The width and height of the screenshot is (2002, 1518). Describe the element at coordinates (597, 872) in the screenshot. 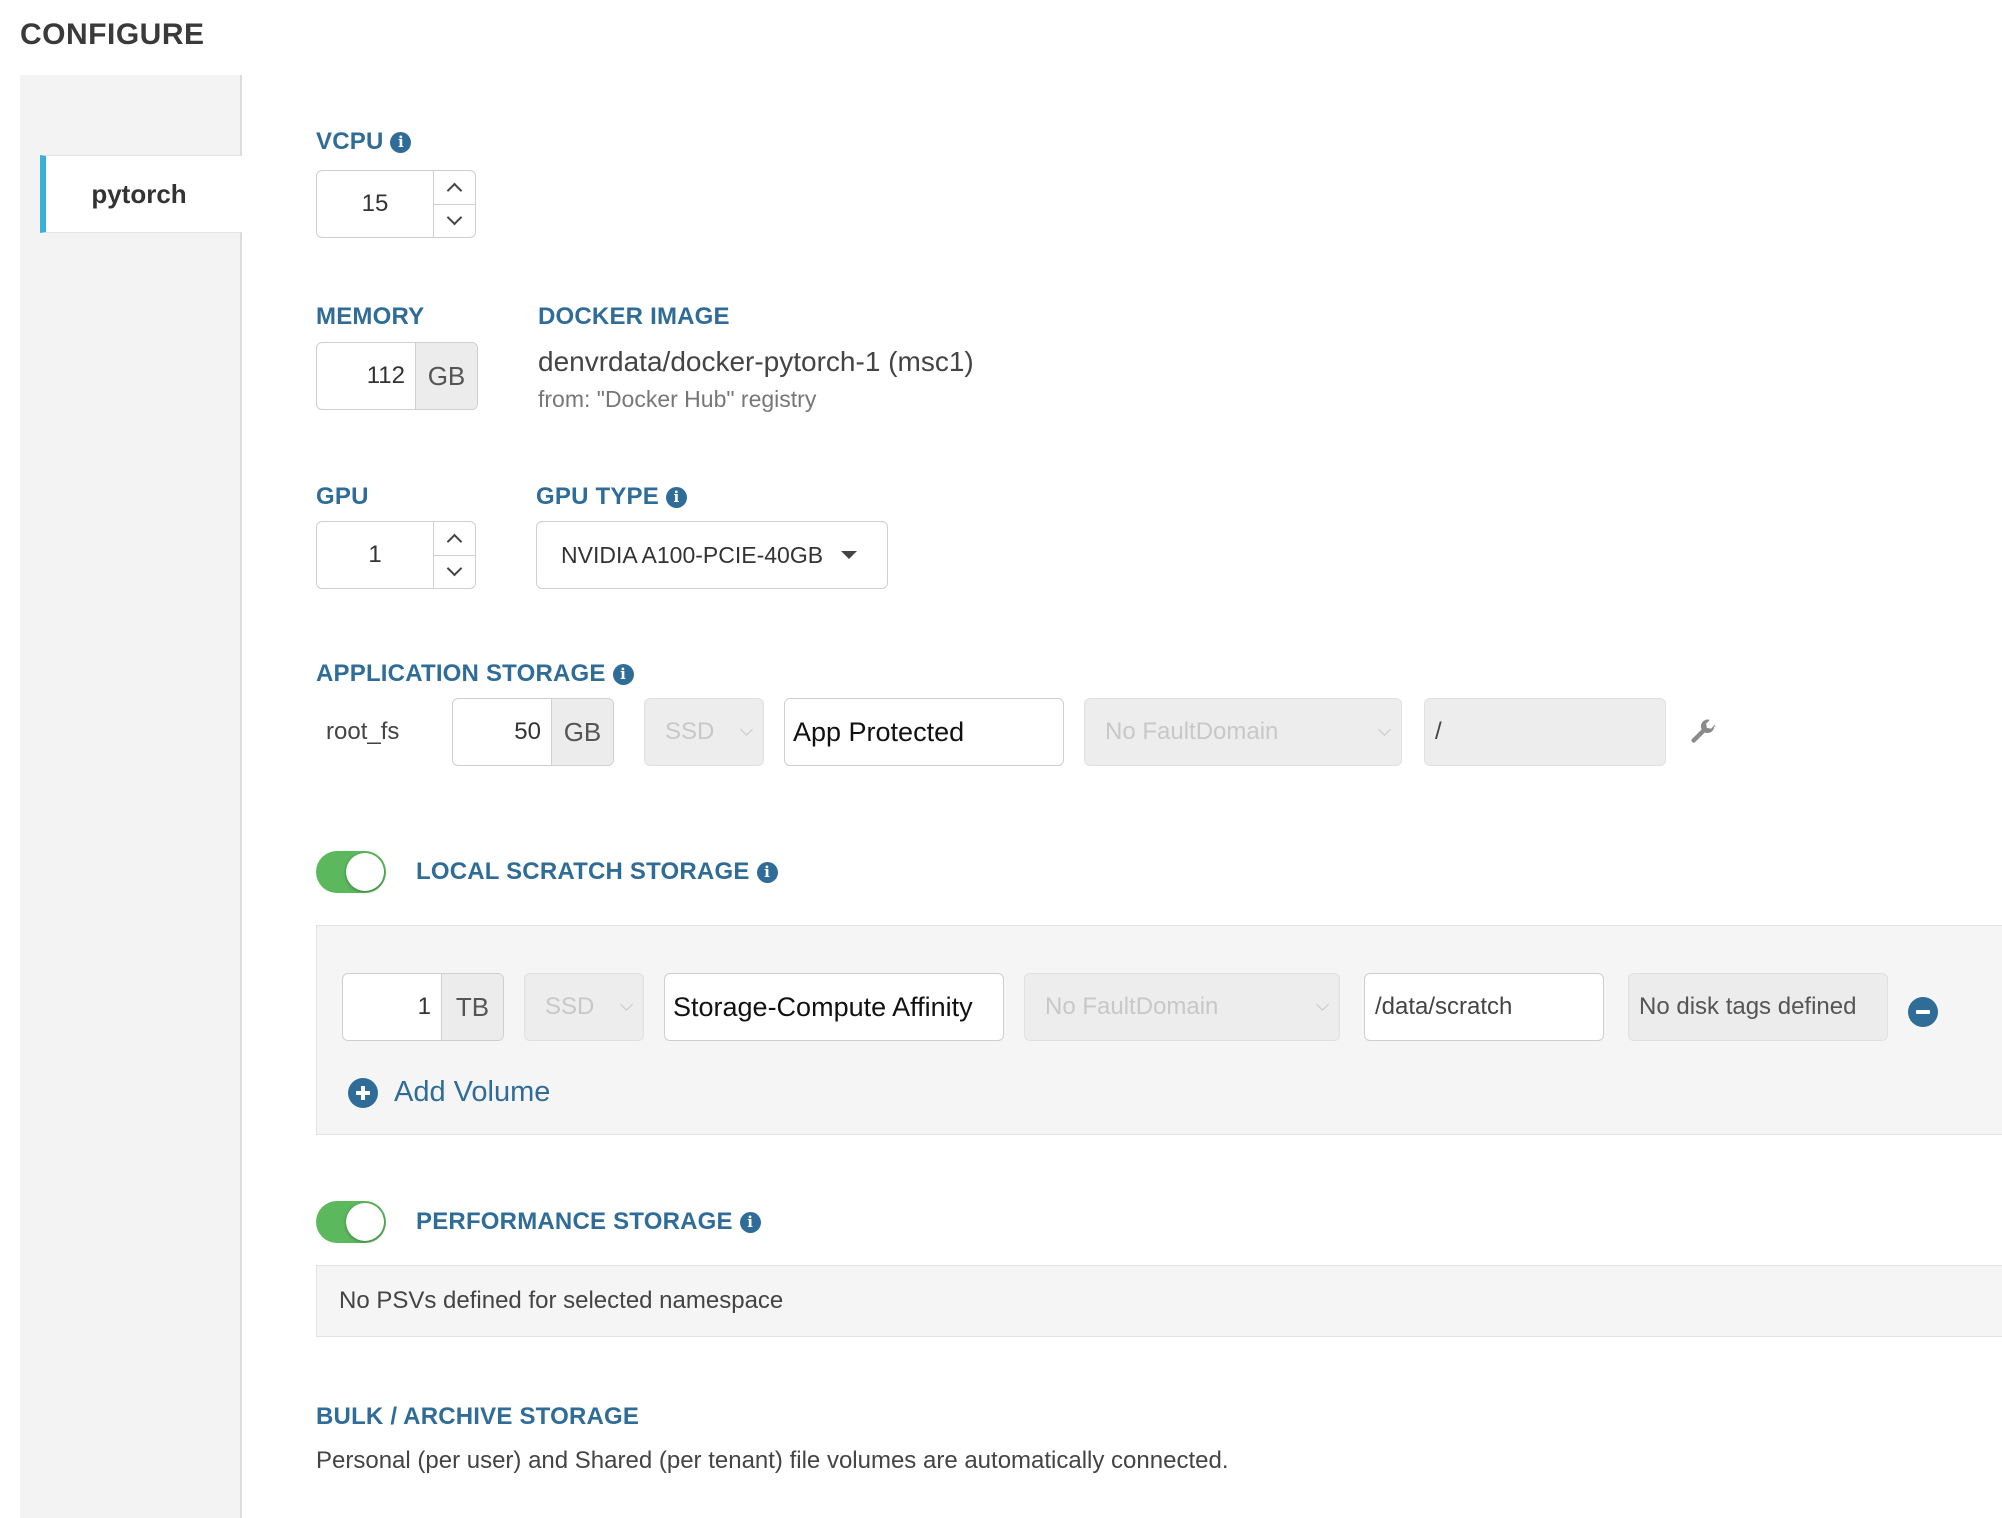

I see `local-scratch-label: LOCAL SCRATCH STORAGE i` at that location.